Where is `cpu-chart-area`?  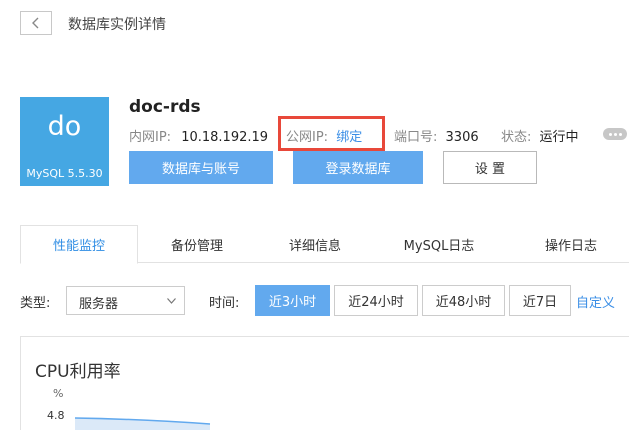
cpu-chart-area is located at coordinates (142, 423).